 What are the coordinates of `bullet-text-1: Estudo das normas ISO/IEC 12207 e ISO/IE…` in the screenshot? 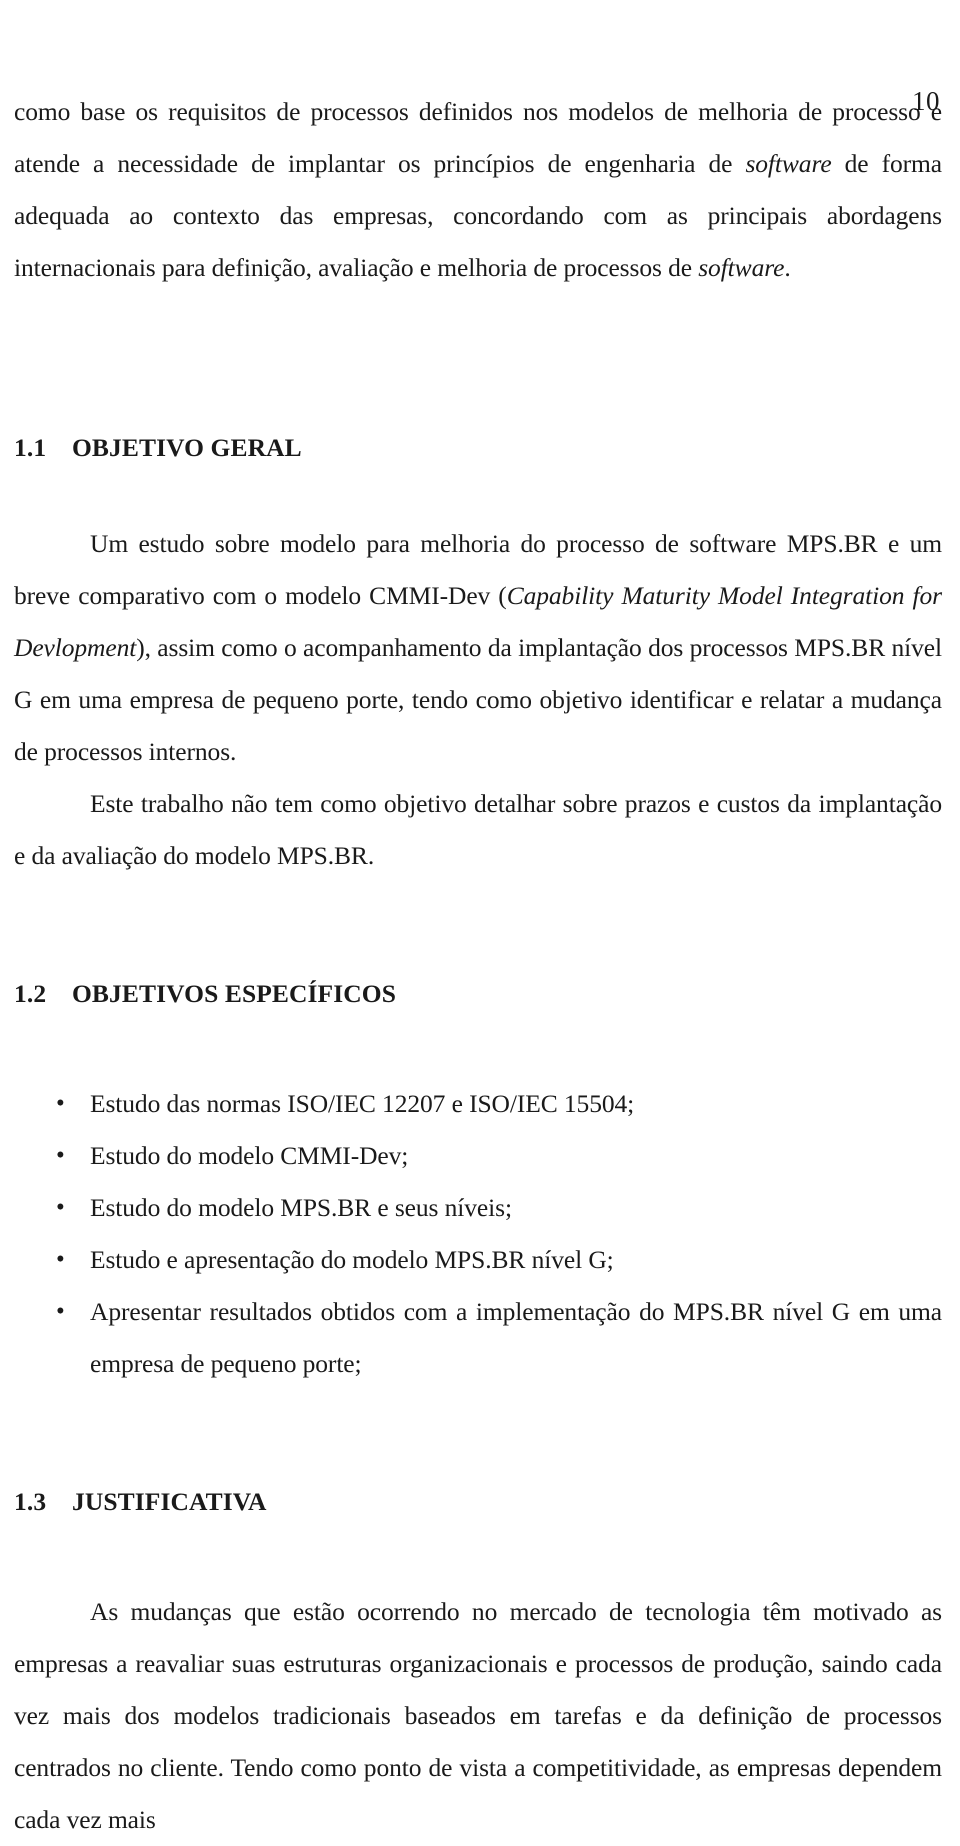 It's located at (362, 1103).